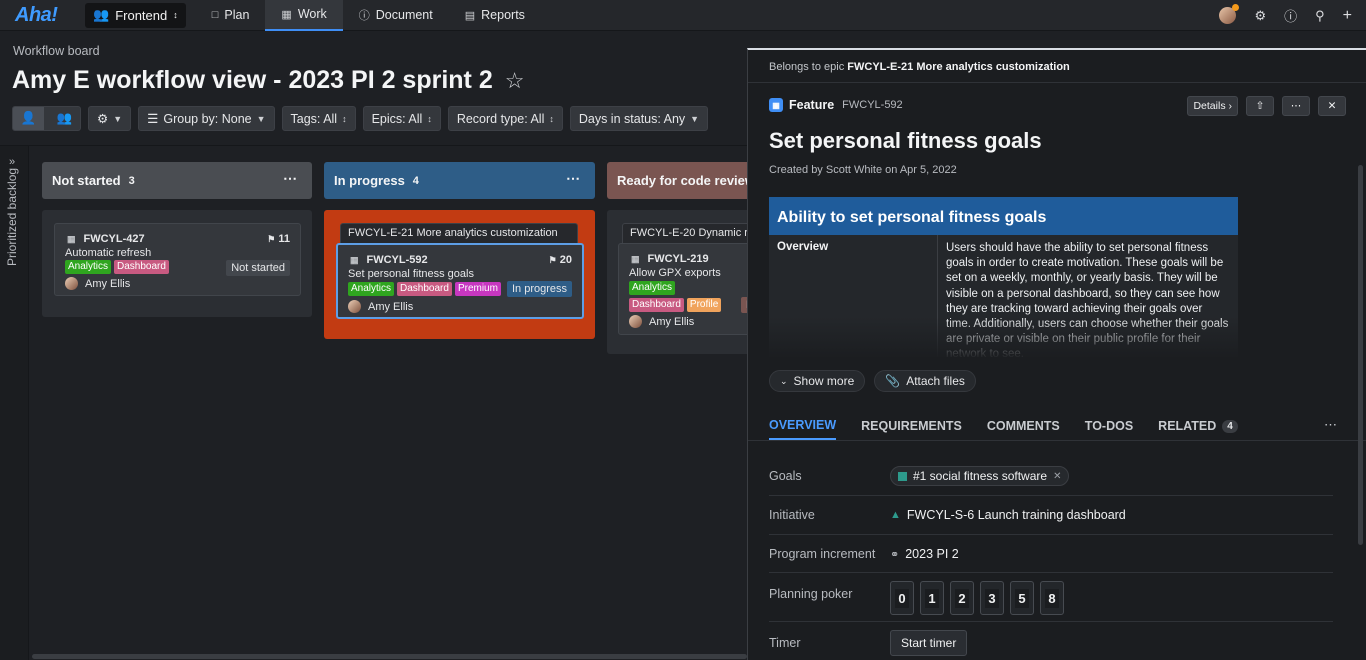 The height and width of the screenshot is (660, 1366). Describe the element at coordinates (822, 554) in the screenshot. I see `field-label: Program increment` at that location.